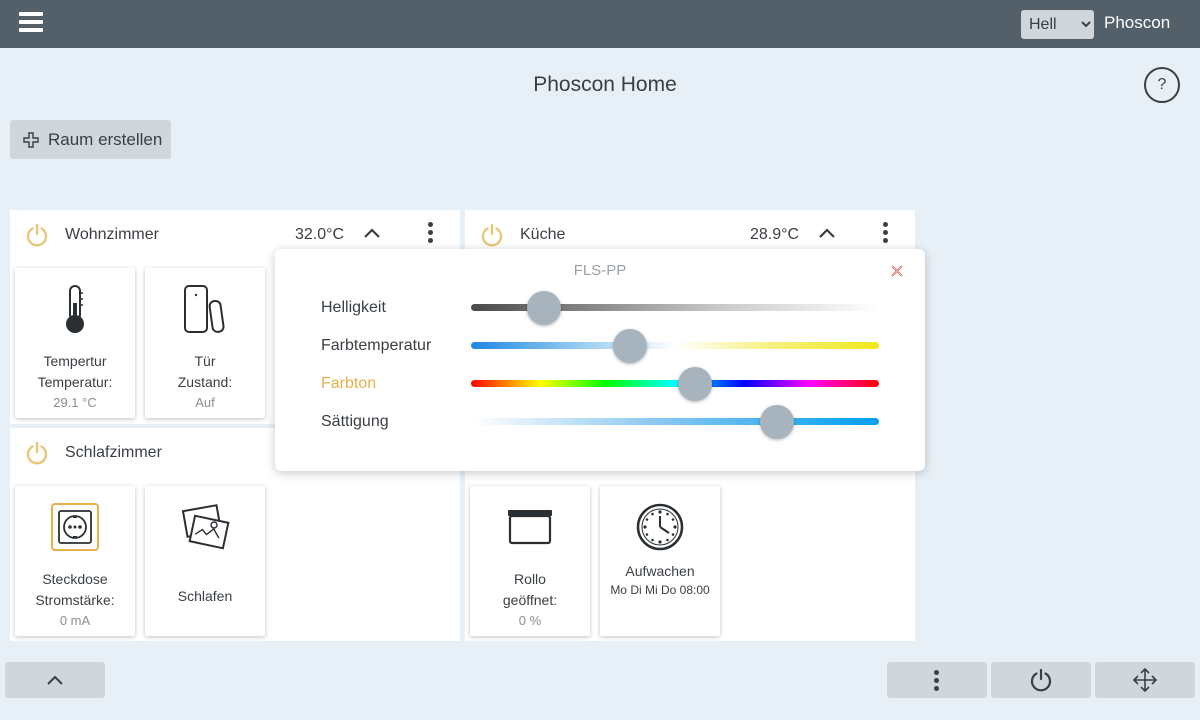  I want to click on room-name: Schlafzimmer, so click(113, 452).